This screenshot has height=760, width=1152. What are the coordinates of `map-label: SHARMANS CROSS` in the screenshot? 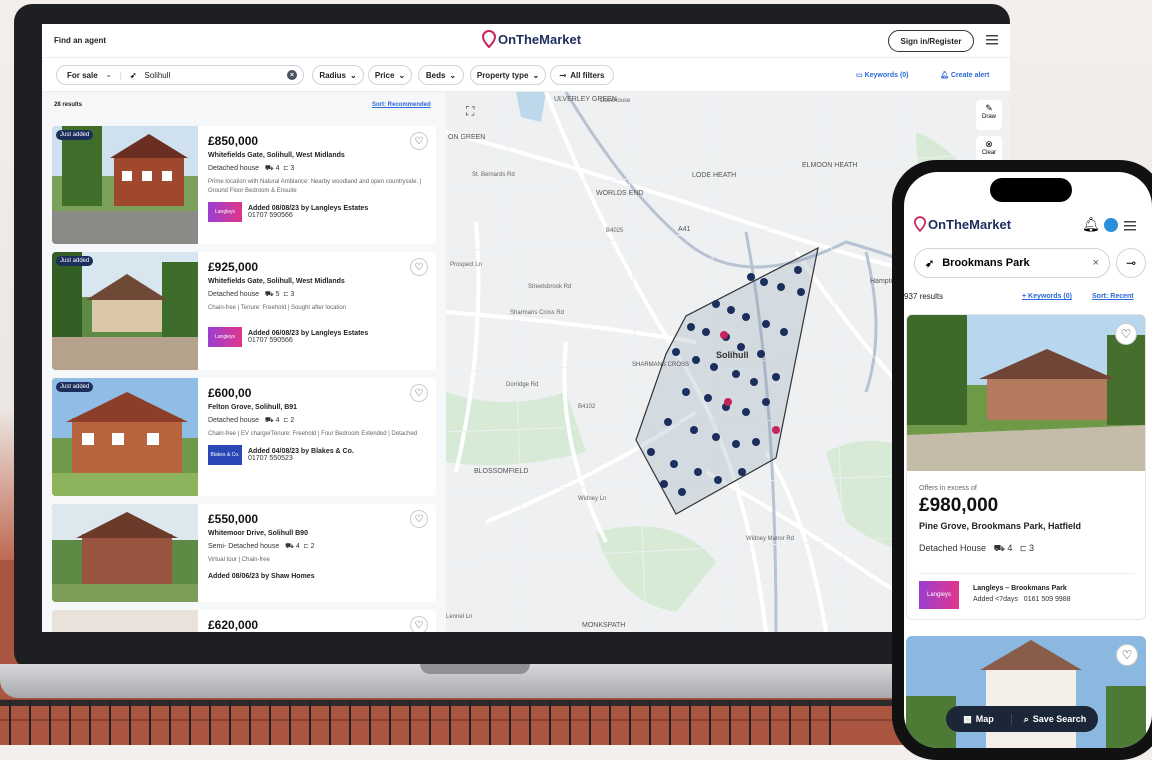 It's located at (661, 365).